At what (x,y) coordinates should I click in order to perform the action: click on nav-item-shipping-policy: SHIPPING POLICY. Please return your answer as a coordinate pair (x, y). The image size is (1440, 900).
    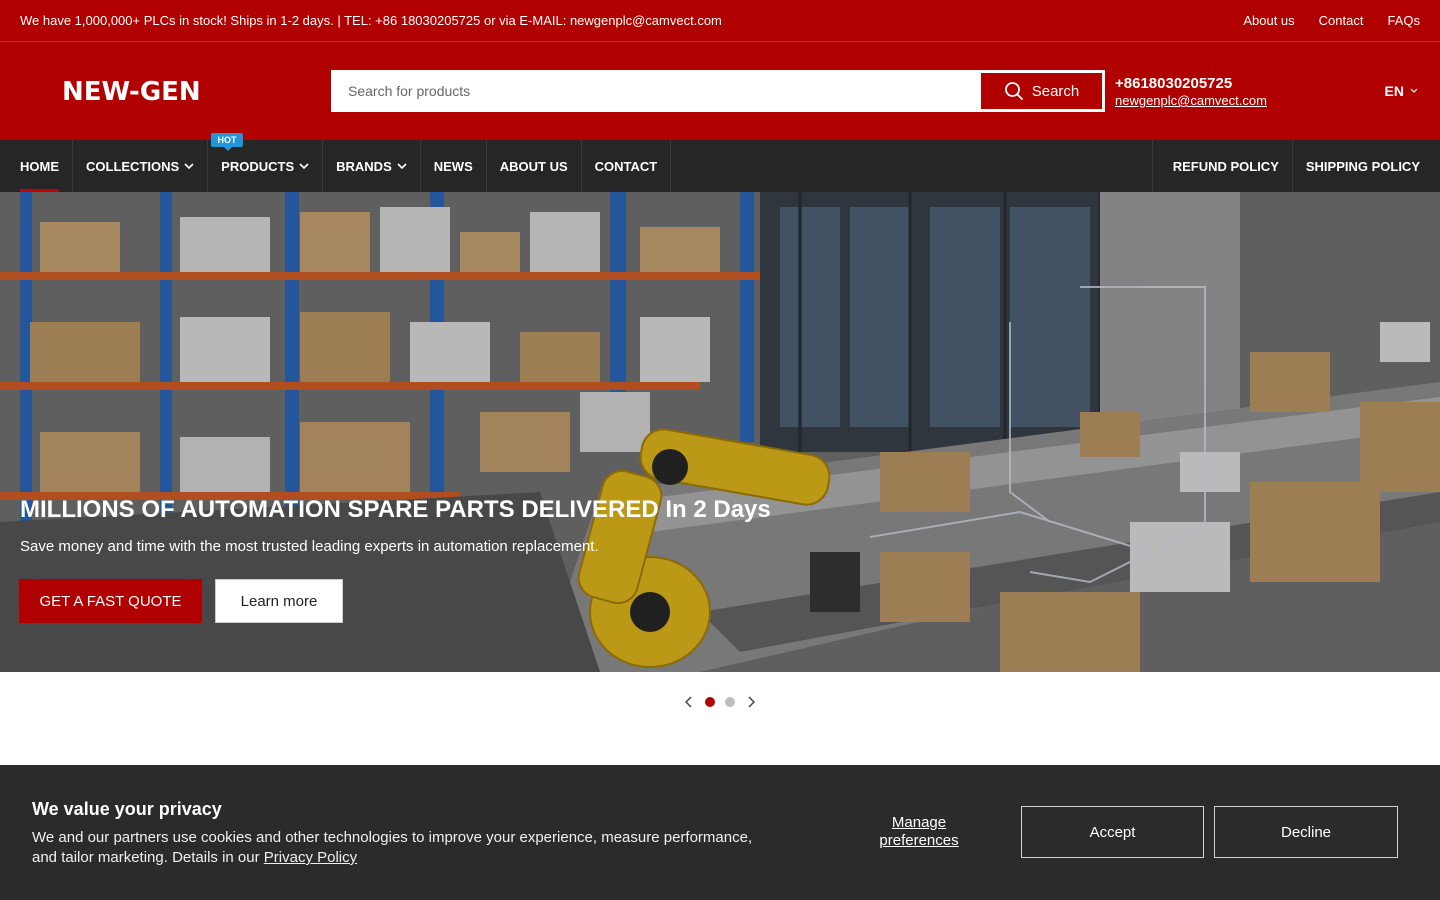
    Looking at the image, I should click on (1365, 166).